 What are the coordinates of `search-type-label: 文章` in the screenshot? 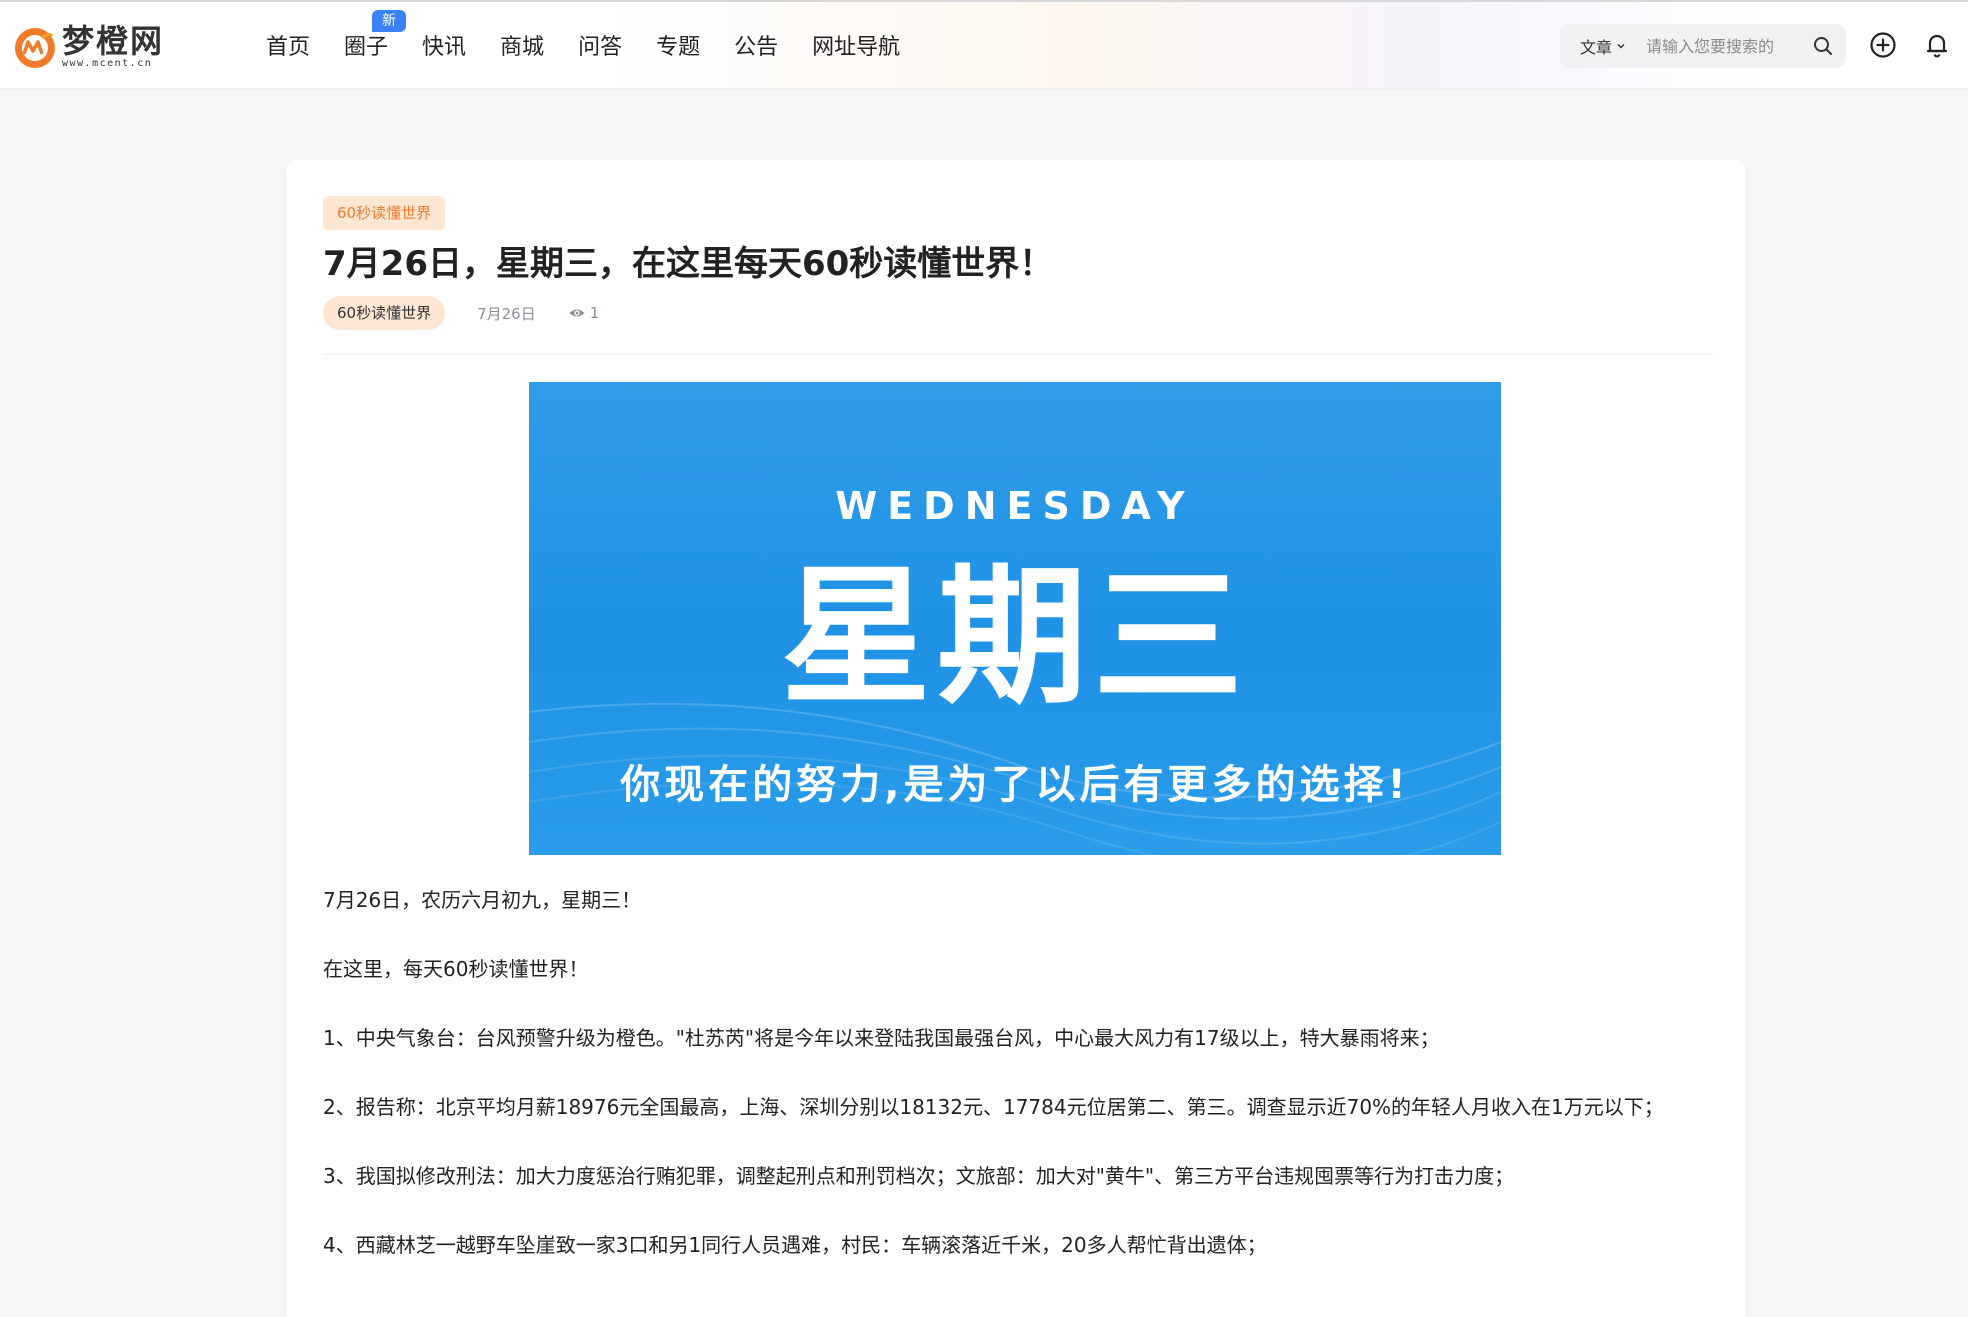 It's located at (1596, 47).